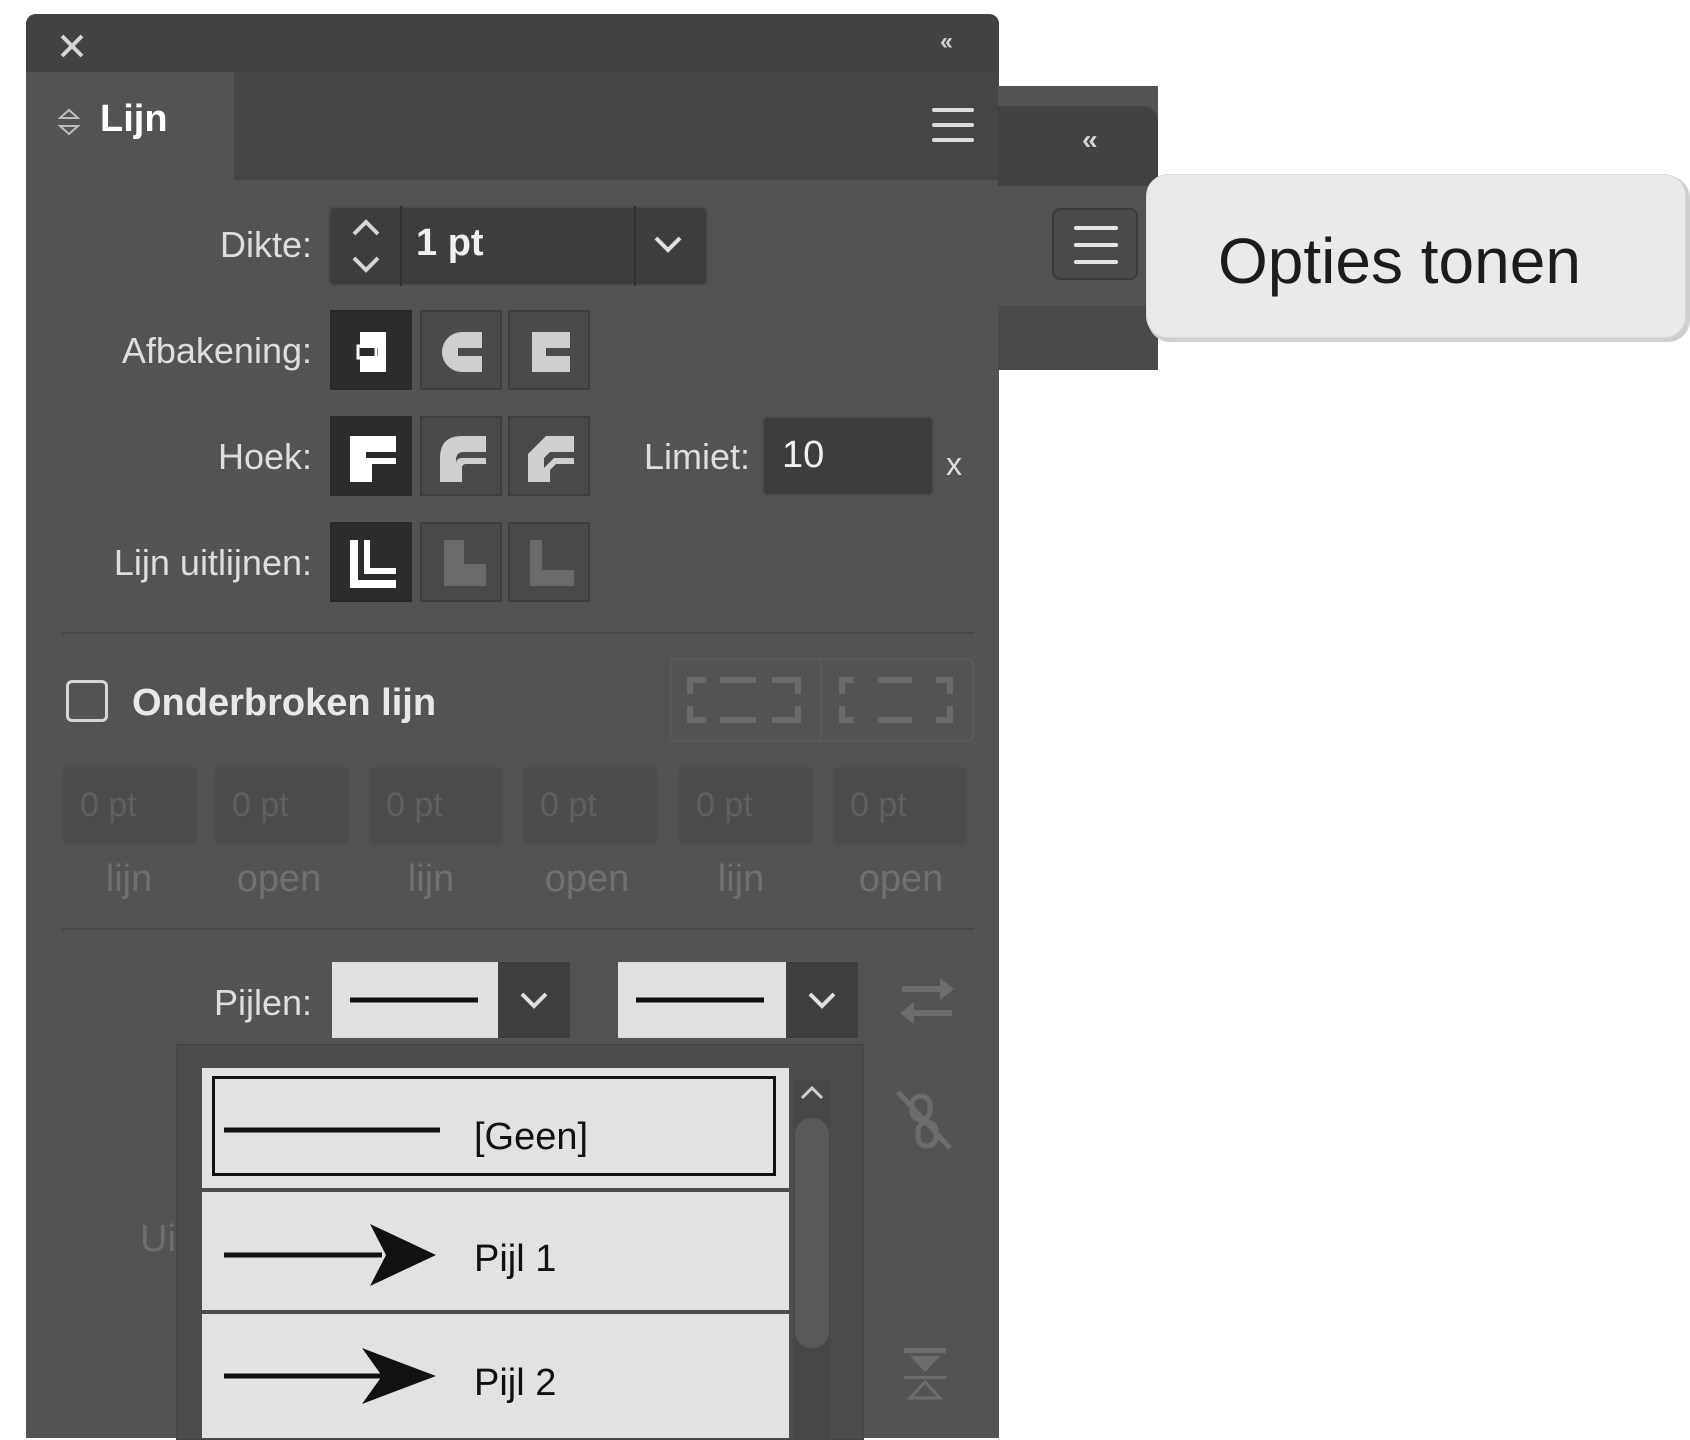 The height and width of the screenshot is (1440, 1690). I want to click on miter-limit-label: Limiet:, so click(696, 456).